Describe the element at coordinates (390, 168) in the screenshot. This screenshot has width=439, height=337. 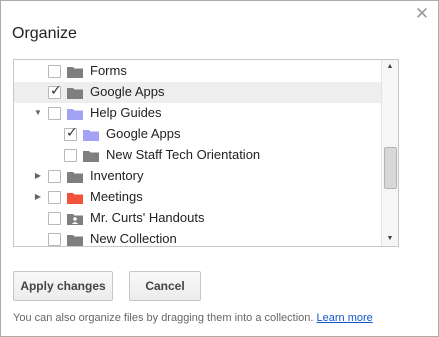
I see `scroll-thumb` at that location.